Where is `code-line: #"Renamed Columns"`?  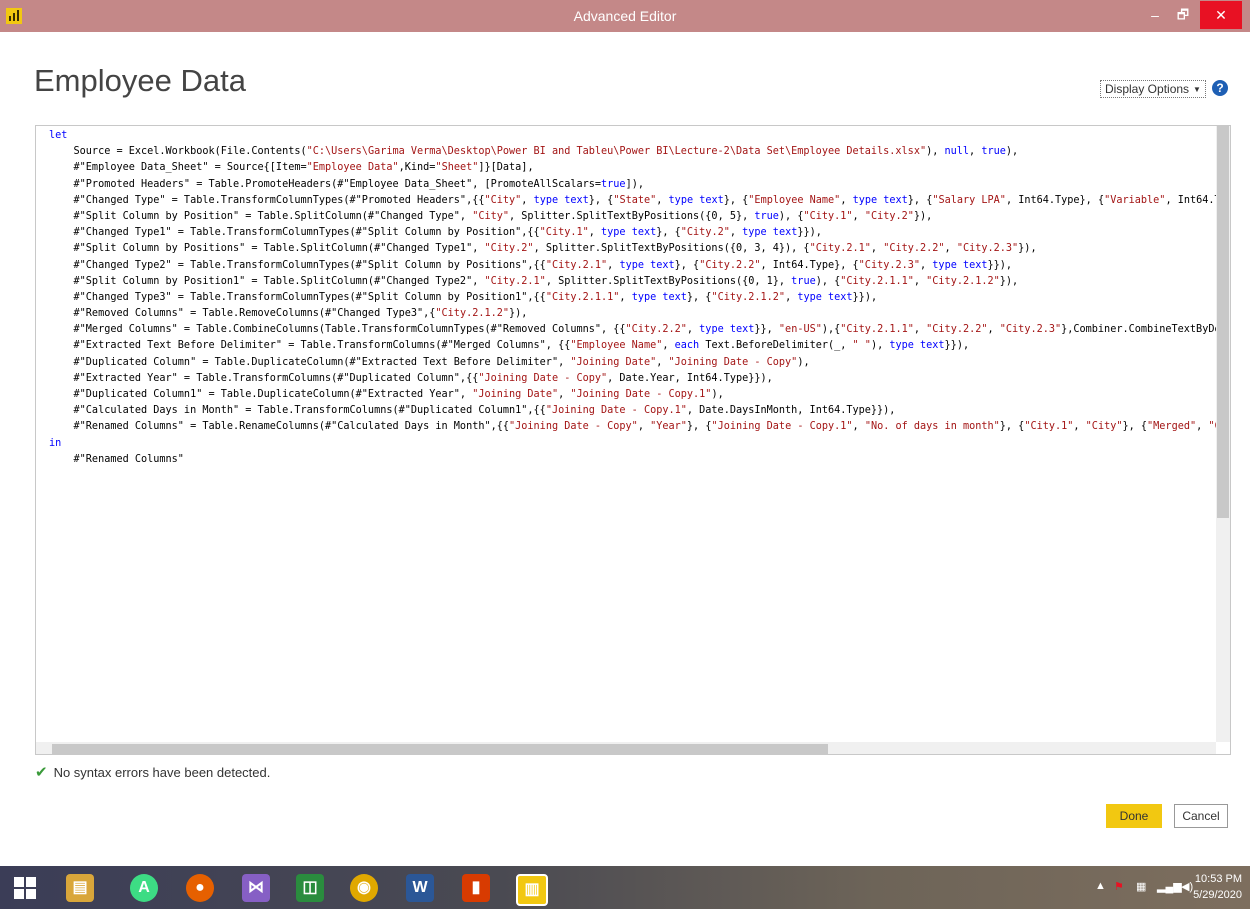 code-line: #"Renamed Columns" is located at coordinates (632, 460).